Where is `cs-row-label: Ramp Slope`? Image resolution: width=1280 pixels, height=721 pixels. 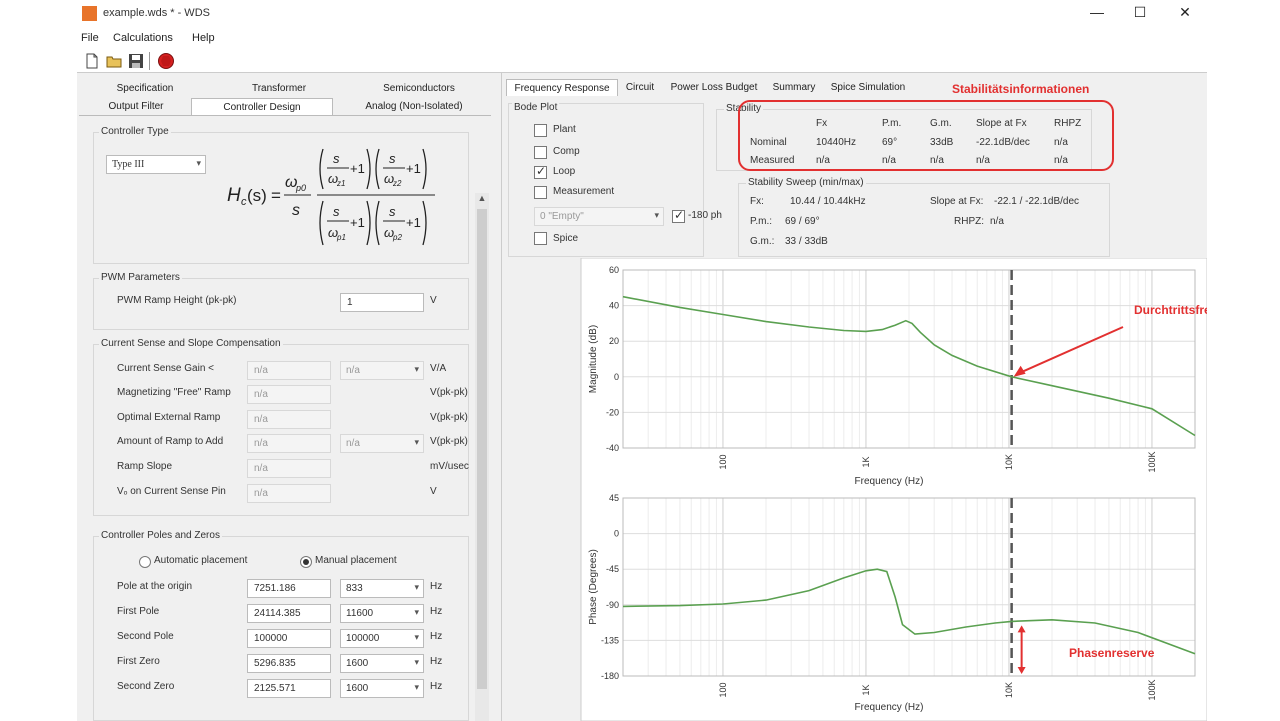
cs-row-label: Ramp Slope is located at coordinates (145, 466).